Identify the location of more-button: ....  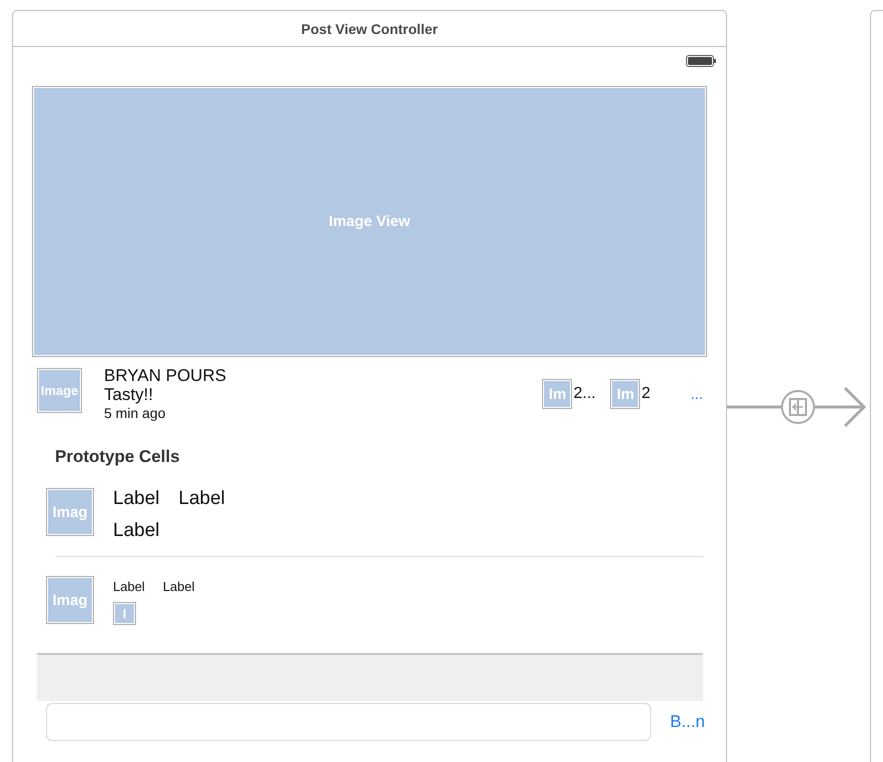
(696, 394).